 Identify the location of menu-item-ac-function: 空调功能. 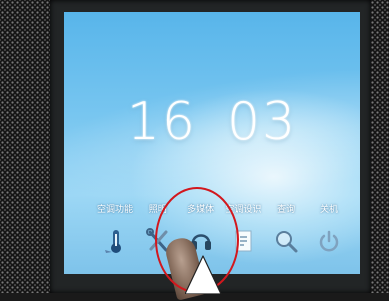
(115, 229).